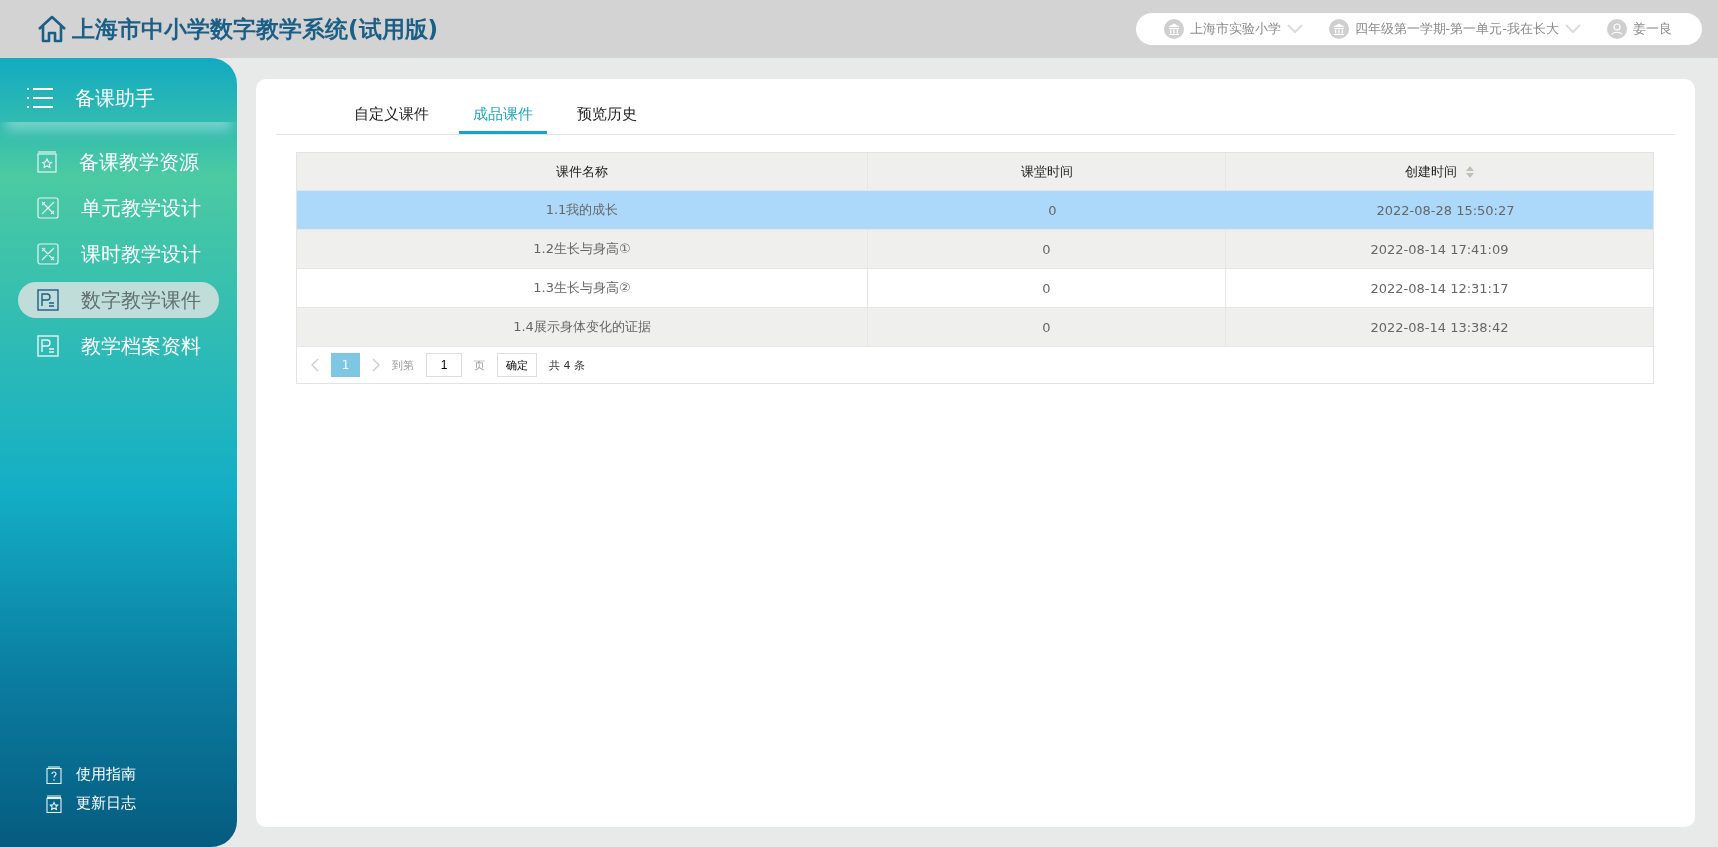 The height and width of the screenshot is (847, 1718). I want to click on tab: 自定义课件, so click(391, 116).